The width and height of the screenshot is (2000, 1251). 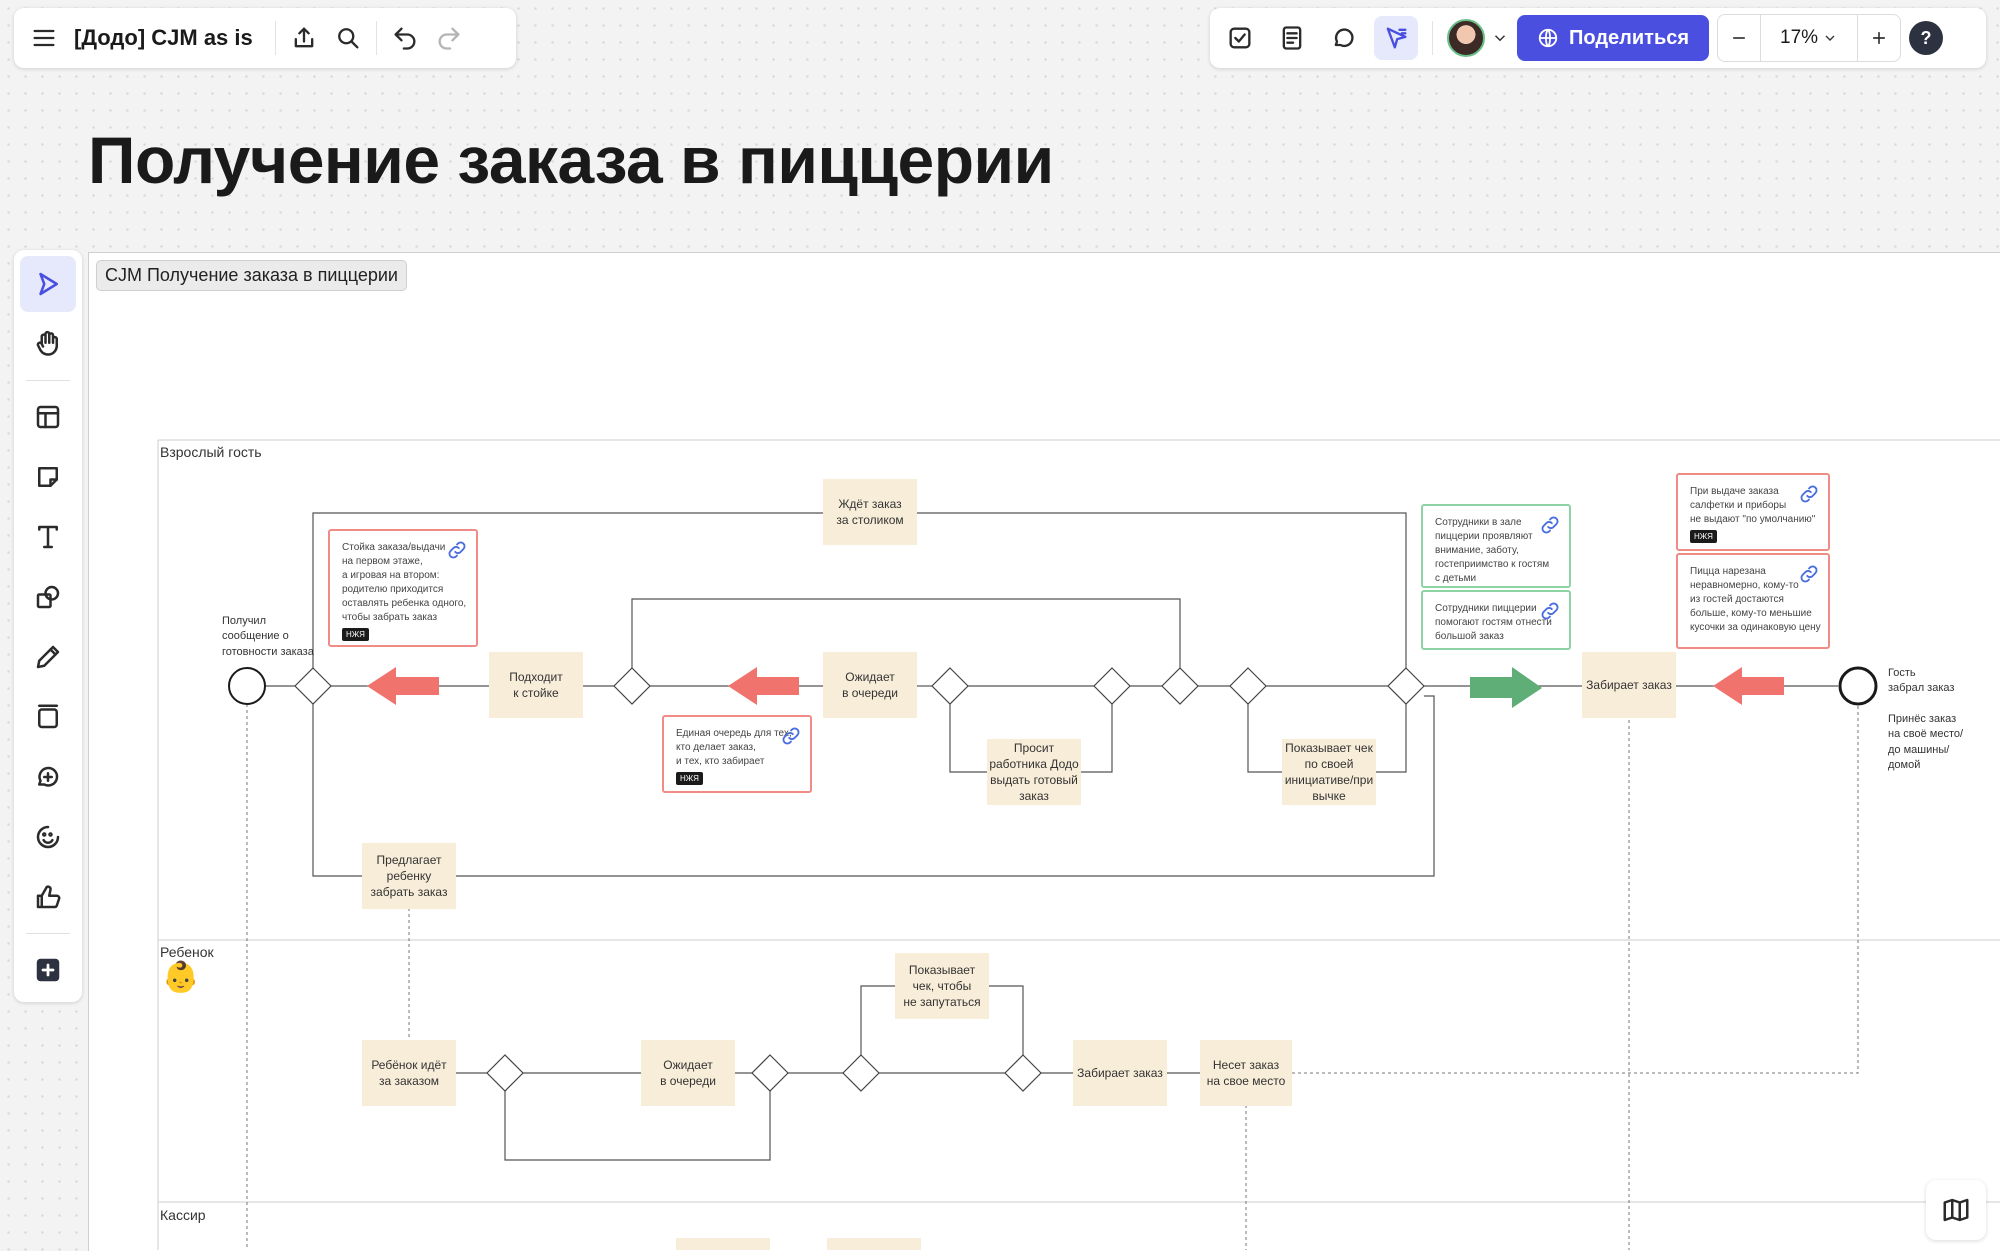 I want to click on more-tools-button, so click(x=48, y=970).